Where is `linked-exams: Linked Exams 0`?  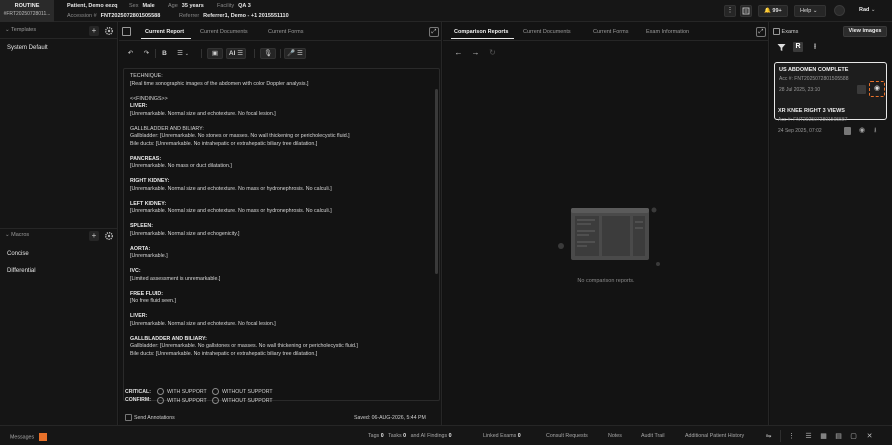
linked-exams: Linked Exams 0 is located at coordinates (502, 436).